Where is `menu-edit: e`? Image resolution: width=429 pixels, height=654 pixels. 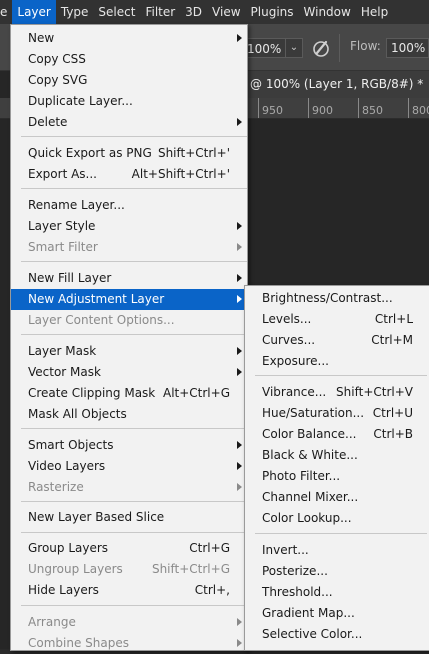 menu-edit: e is located at coordinates (6, 12).